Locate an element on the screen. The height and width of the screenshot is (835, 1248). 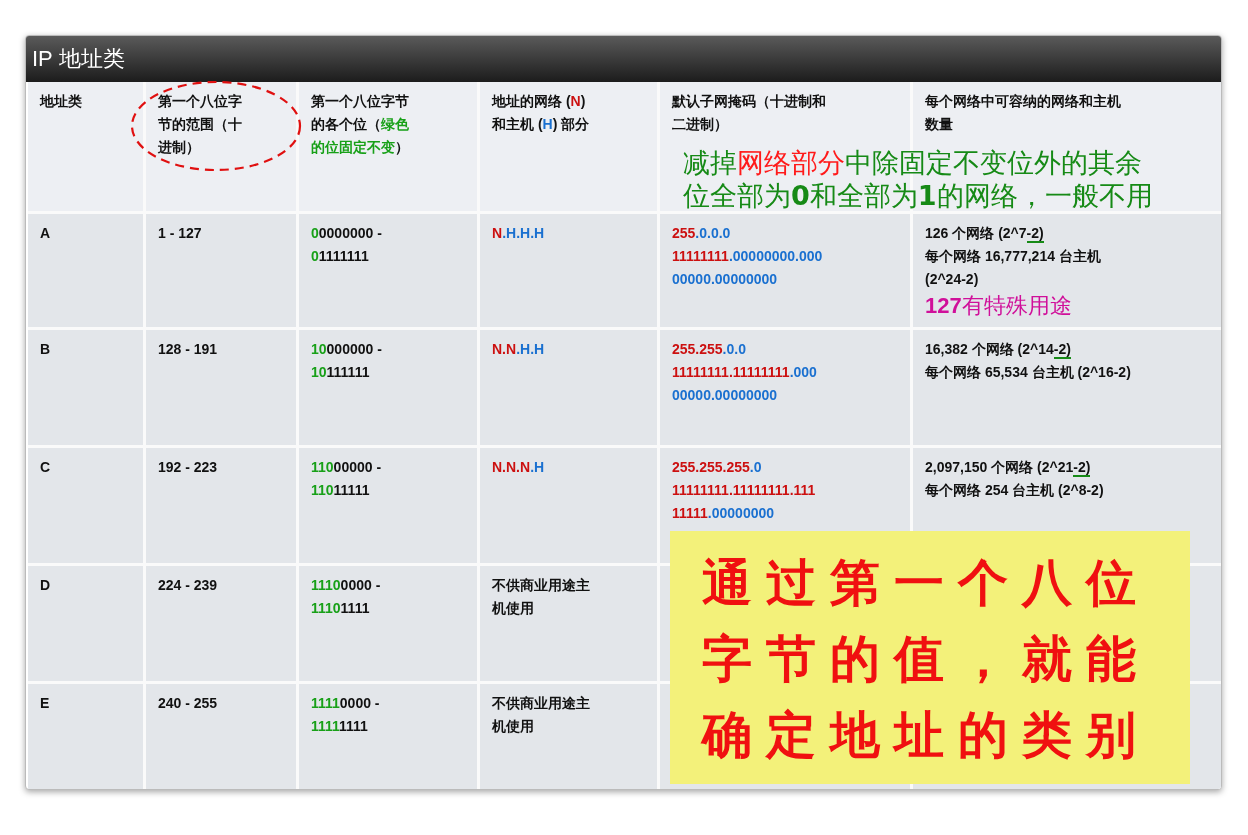
table-cell: E is located at coordinates (85, 736).